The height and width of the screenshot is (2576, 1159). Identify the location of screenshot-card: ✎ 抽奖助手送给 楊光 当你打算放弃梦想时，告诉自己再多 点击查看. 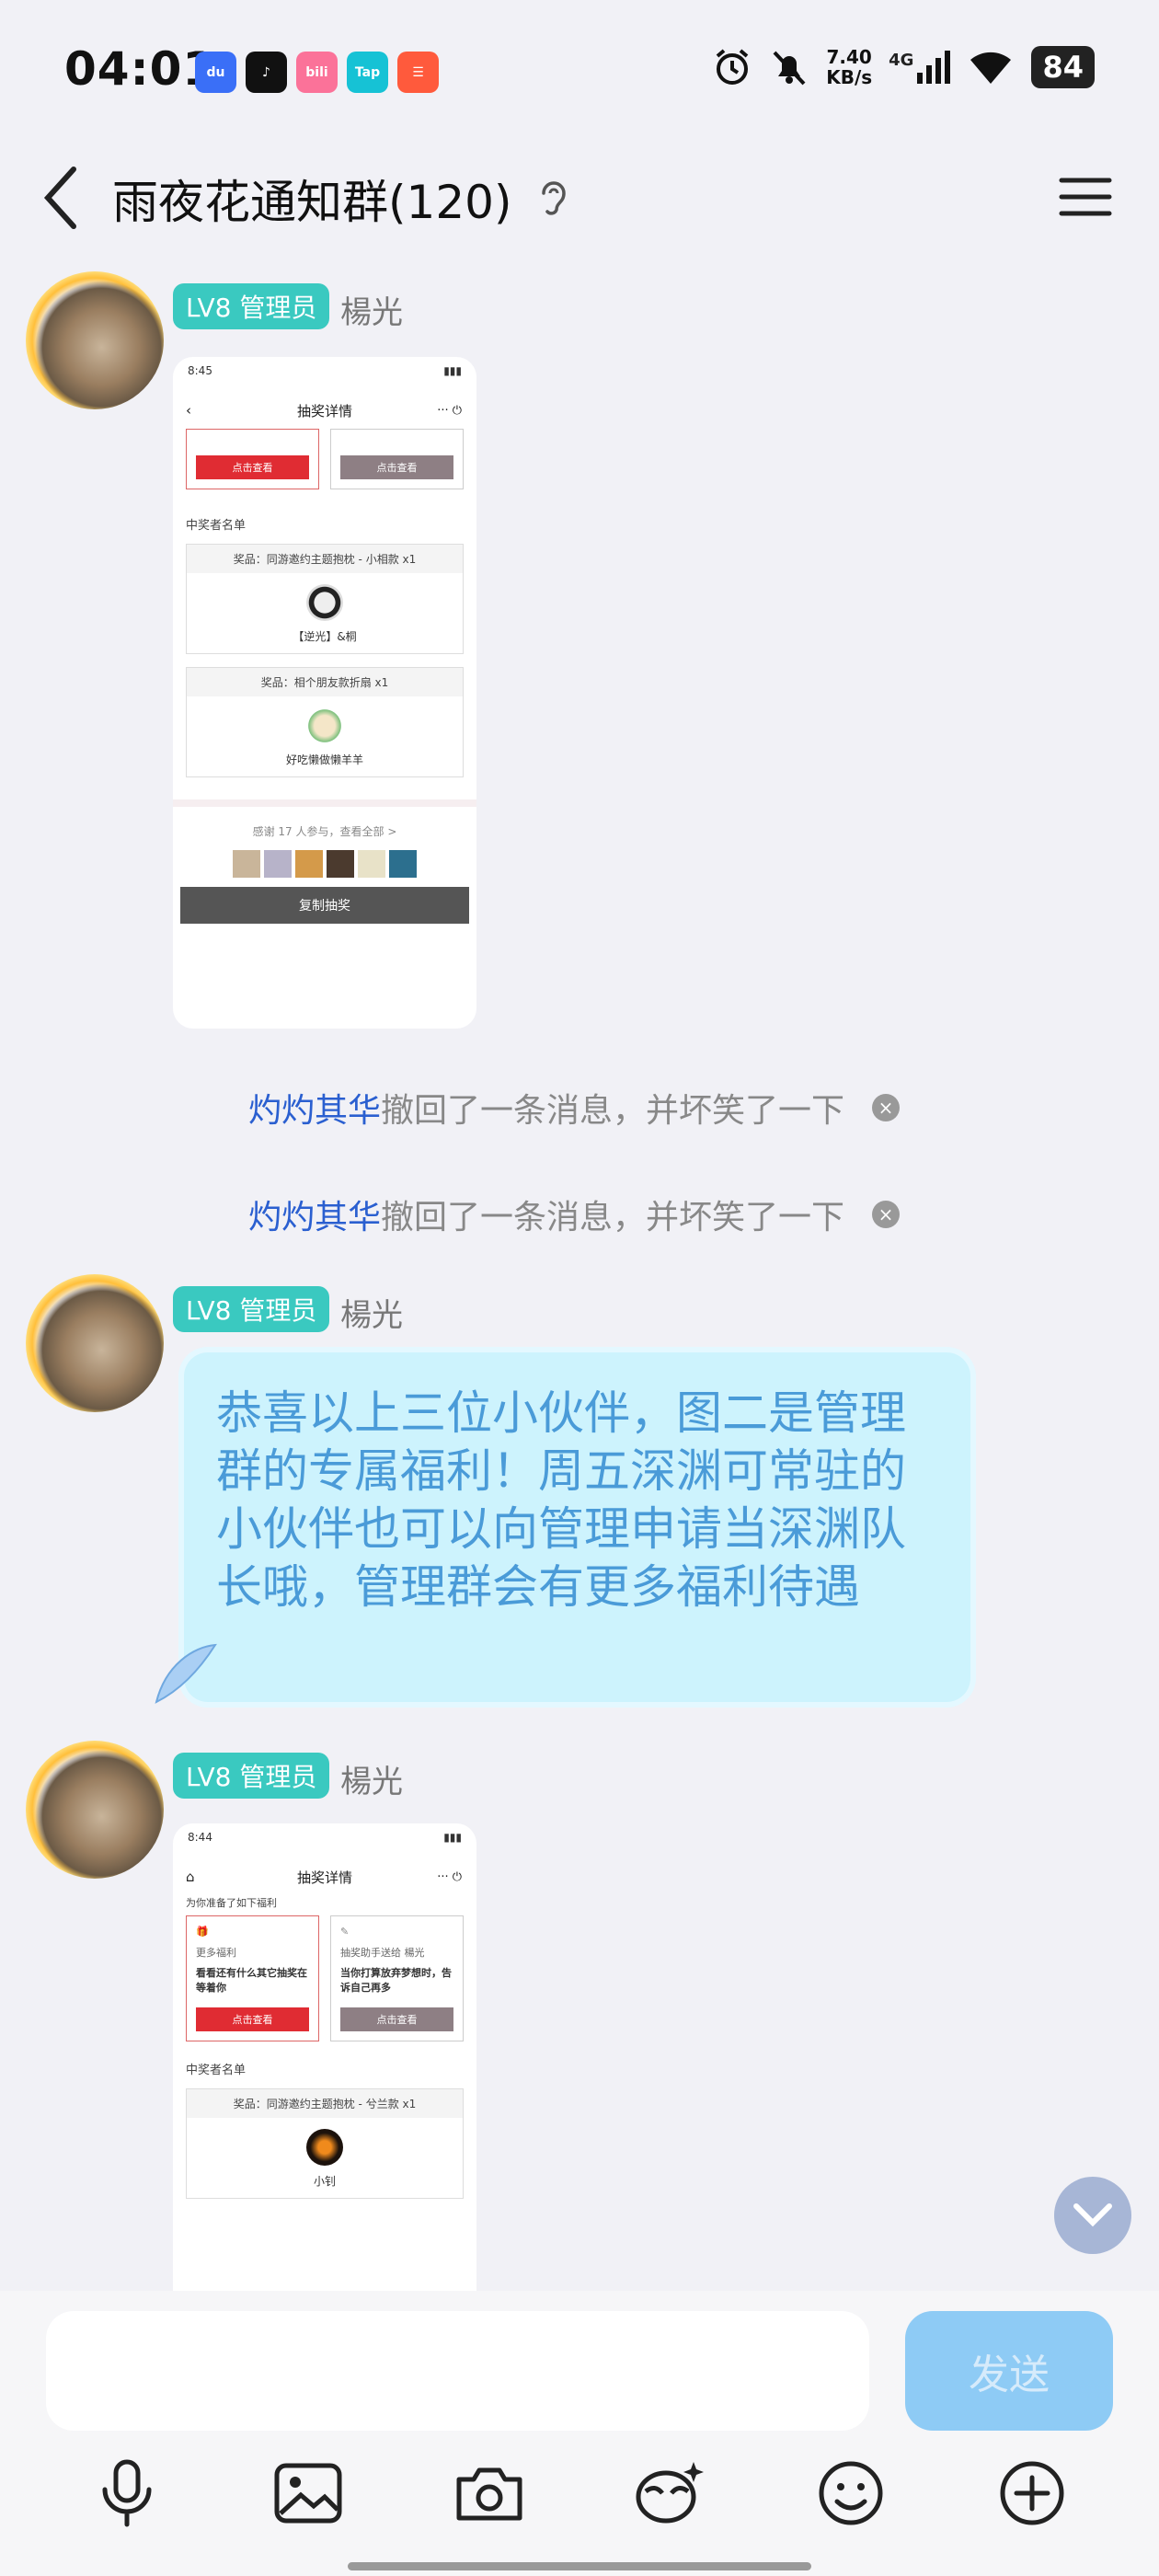
(397, 1978).